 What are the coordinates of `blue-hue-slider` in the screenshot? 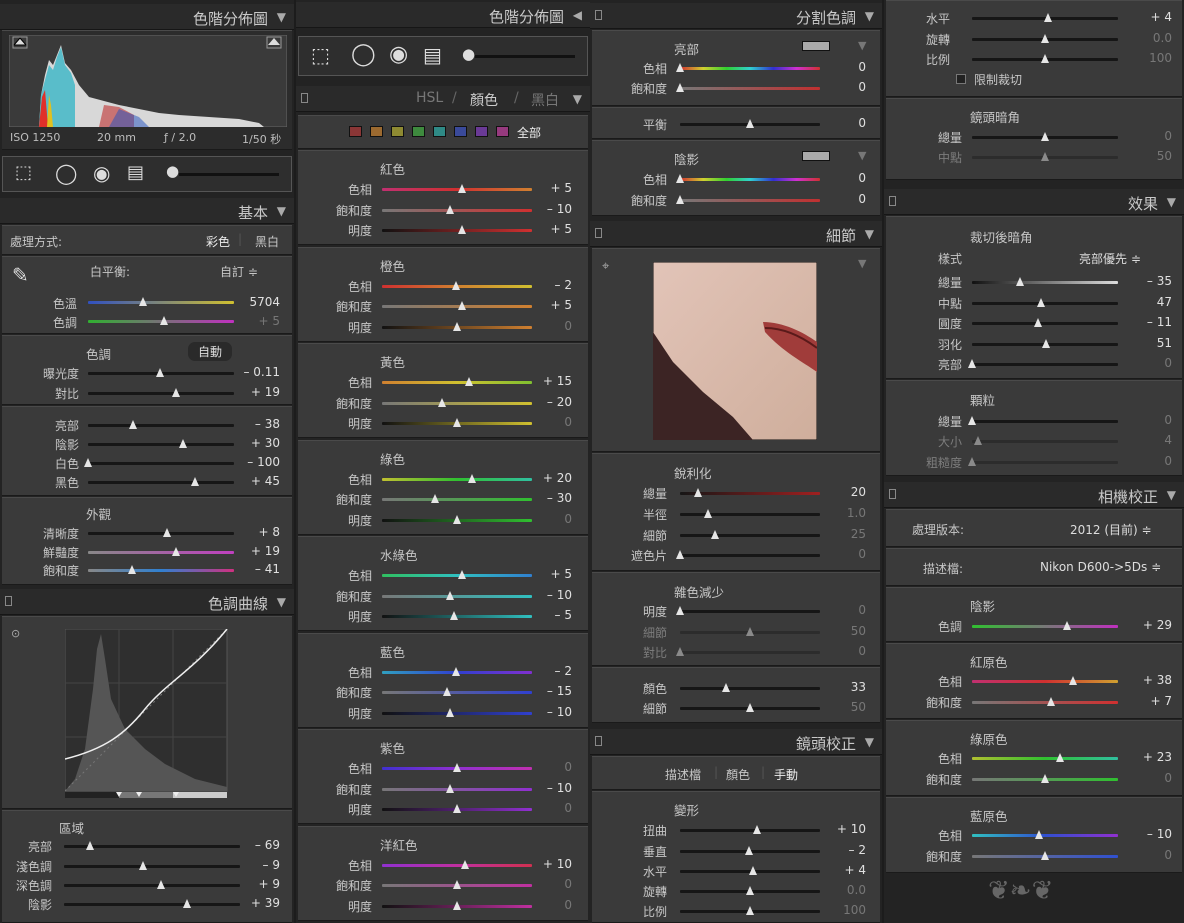 It's located at (1045, 834).